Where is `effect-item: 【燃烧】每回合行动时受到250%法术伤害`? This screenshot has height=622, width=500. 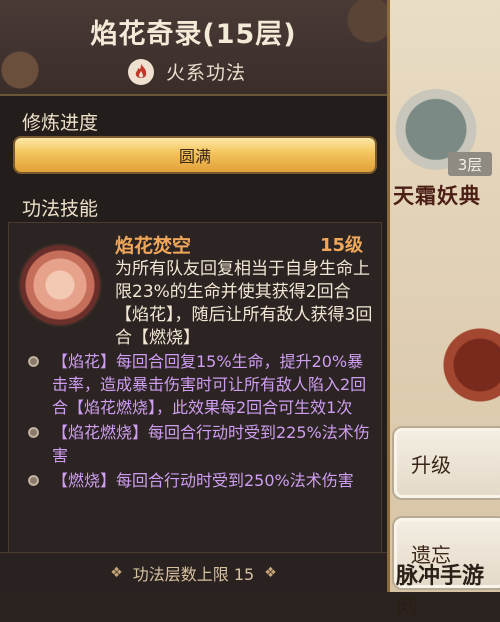
effect-item: 【燃烧】每回合行动时受到250%法术伤害 is located at coordinates (200, 480).